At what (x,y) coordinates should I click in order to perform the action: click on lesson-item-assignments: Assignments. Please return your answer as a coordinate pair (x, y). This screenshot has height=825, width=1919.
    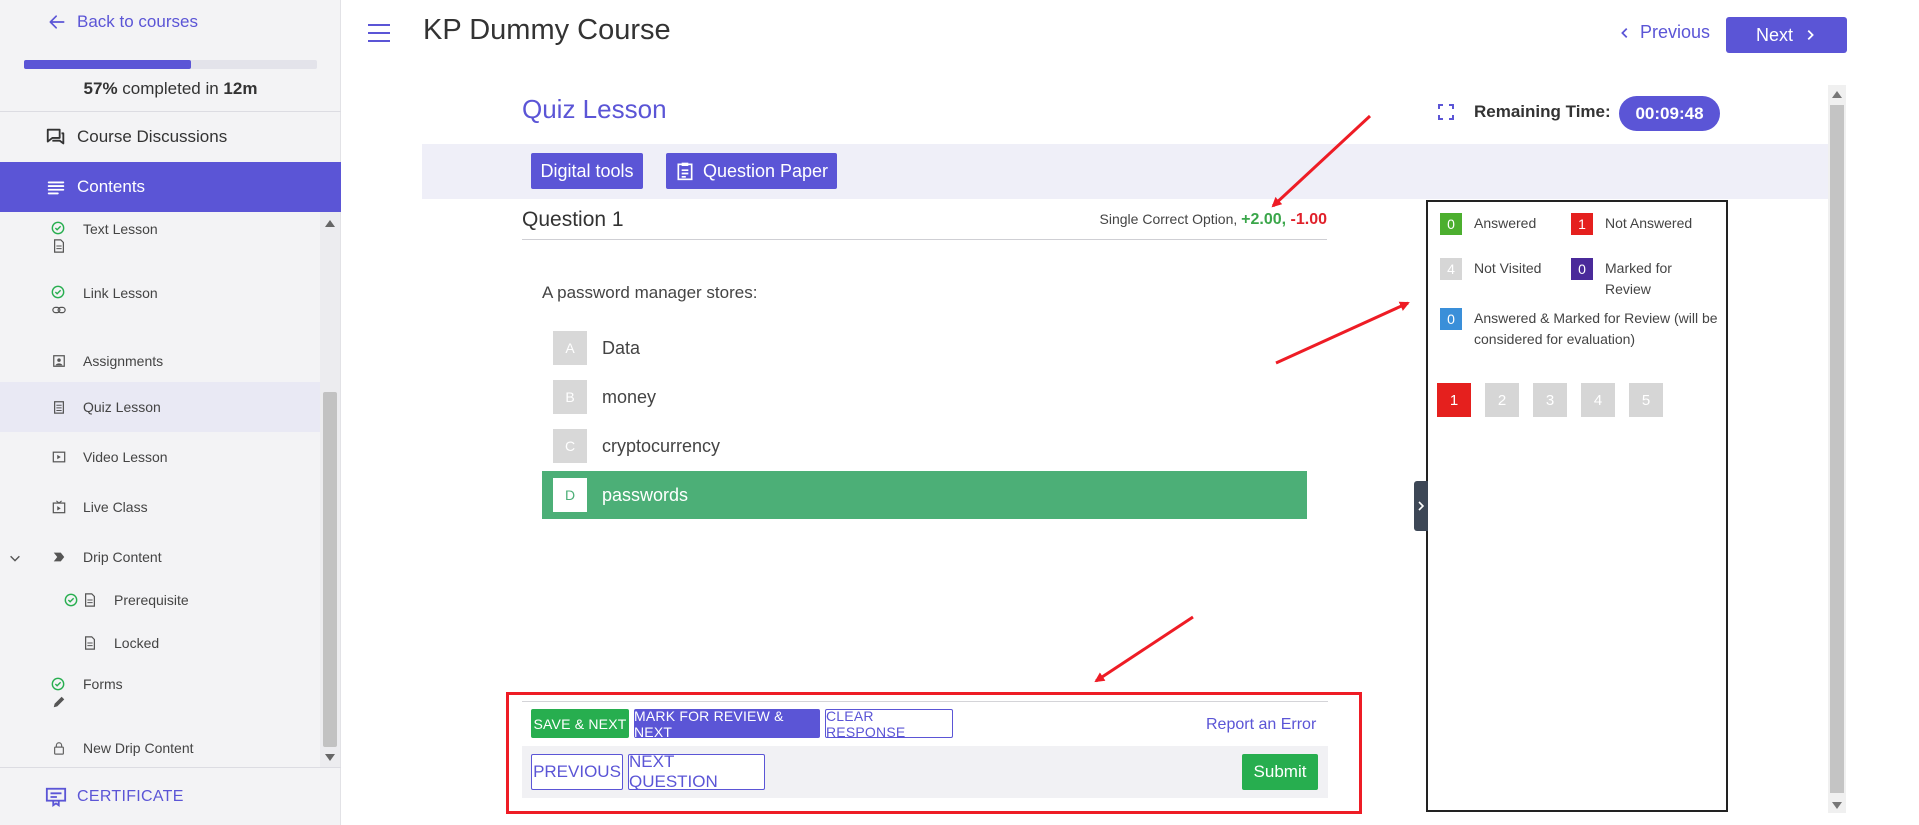
    Looking at the image, I should click on (160, 364).